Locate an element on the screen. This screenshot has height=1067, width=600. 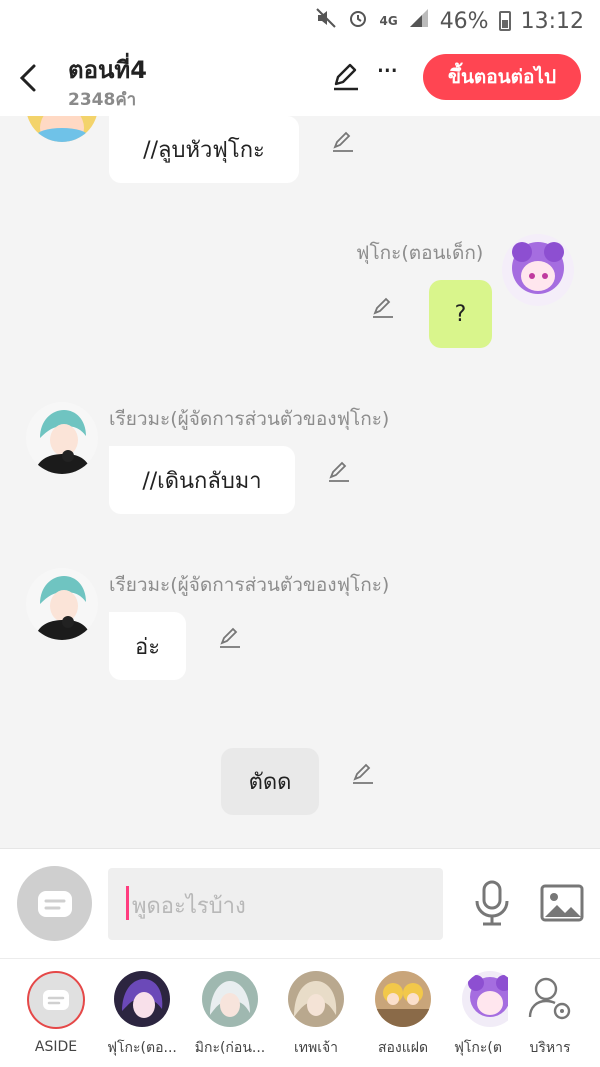
message-text: //เดินกลับมา is located at coordinates (202, 481).